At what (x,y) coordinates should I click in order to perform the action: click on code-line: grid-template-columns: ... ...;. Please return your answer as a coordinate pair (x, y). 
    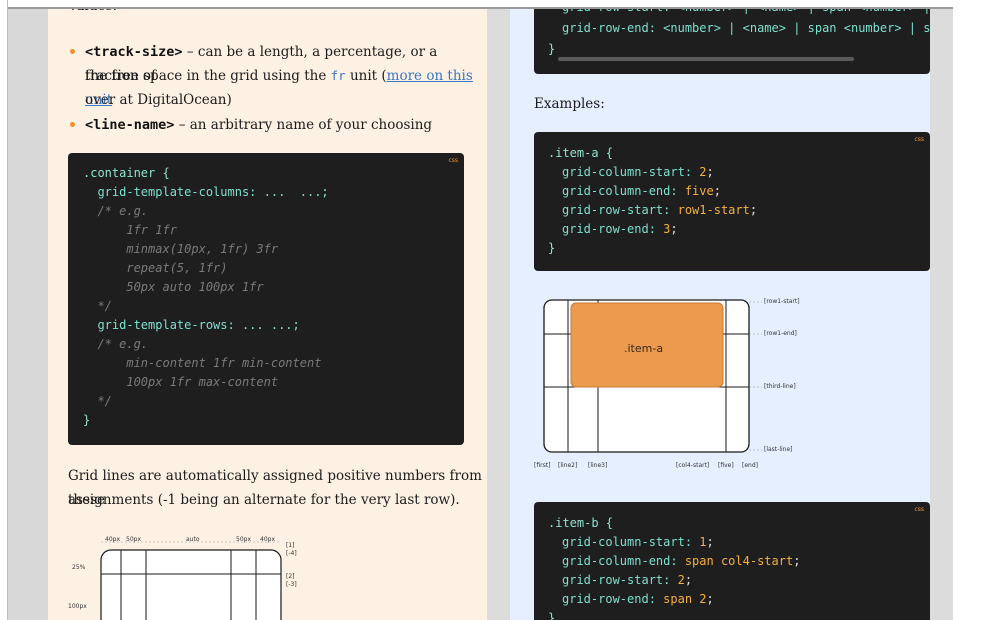
    Looking at the image, I should click on (206, 192).